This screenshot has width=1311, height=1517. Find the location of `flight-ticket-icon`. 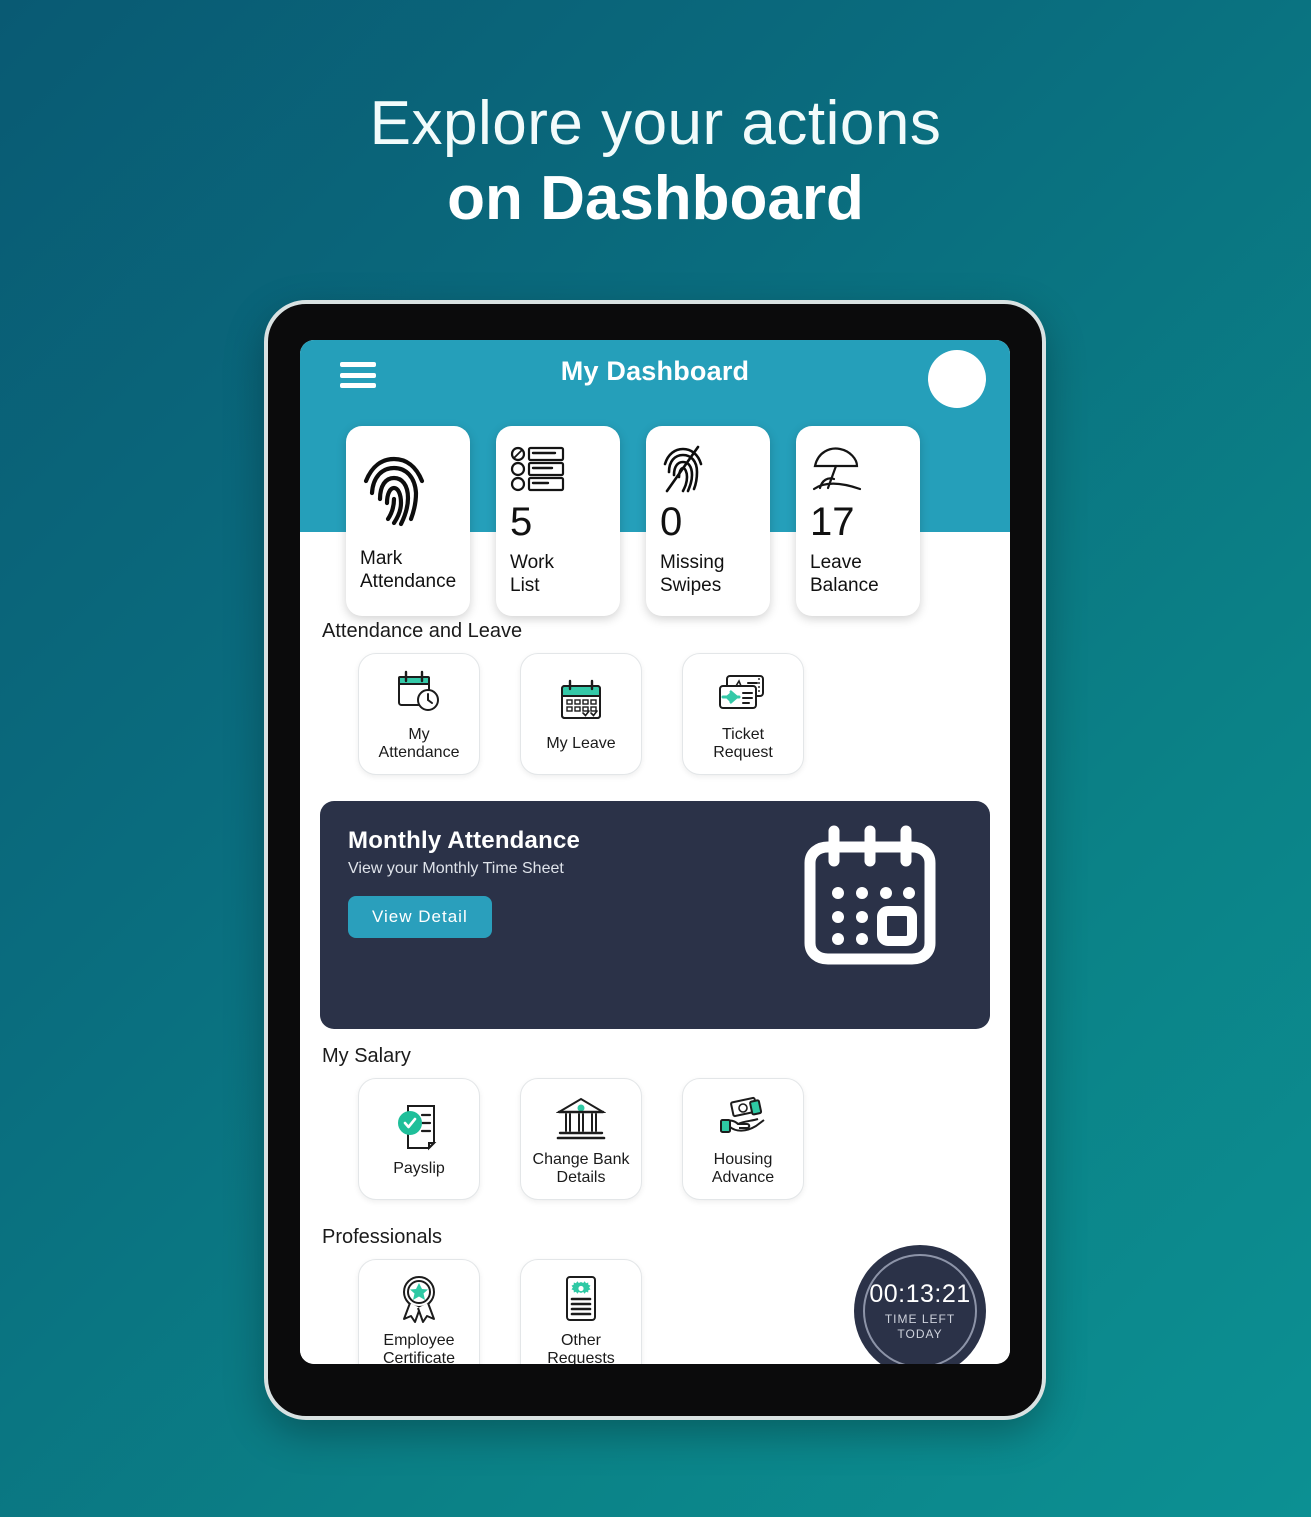

flight-ticket-icon is located at coordinates (743, 693).